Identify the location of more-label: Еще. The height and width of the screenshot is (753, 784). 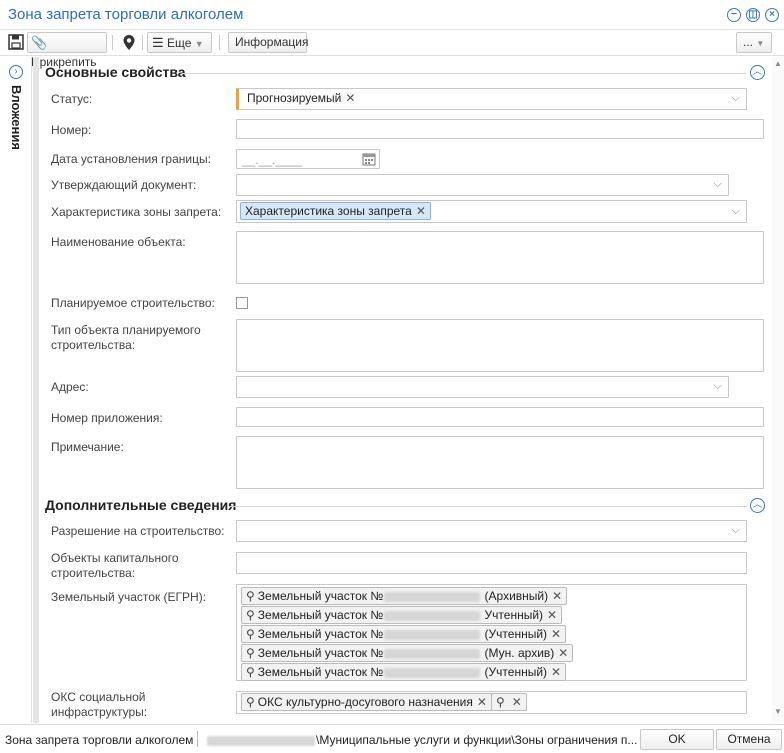
(179, 43).